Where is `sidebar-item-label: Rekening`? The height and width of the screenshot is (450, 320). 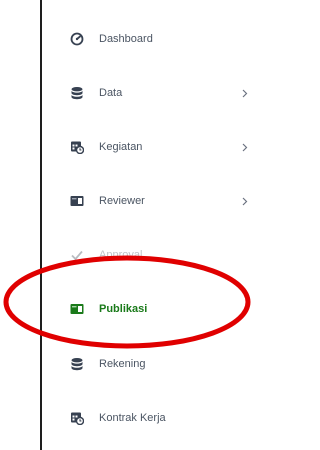 sidebar-item-label: Rekening is located at coordinates (122, 364).